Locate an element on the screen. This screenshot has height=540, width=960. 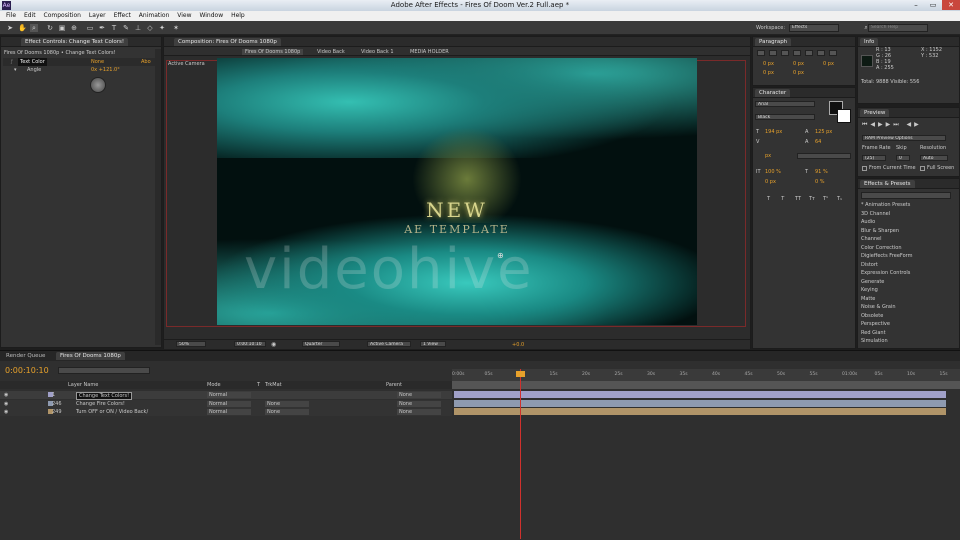
camera-view-select: Active Camera is located at coordinates (389, 344).